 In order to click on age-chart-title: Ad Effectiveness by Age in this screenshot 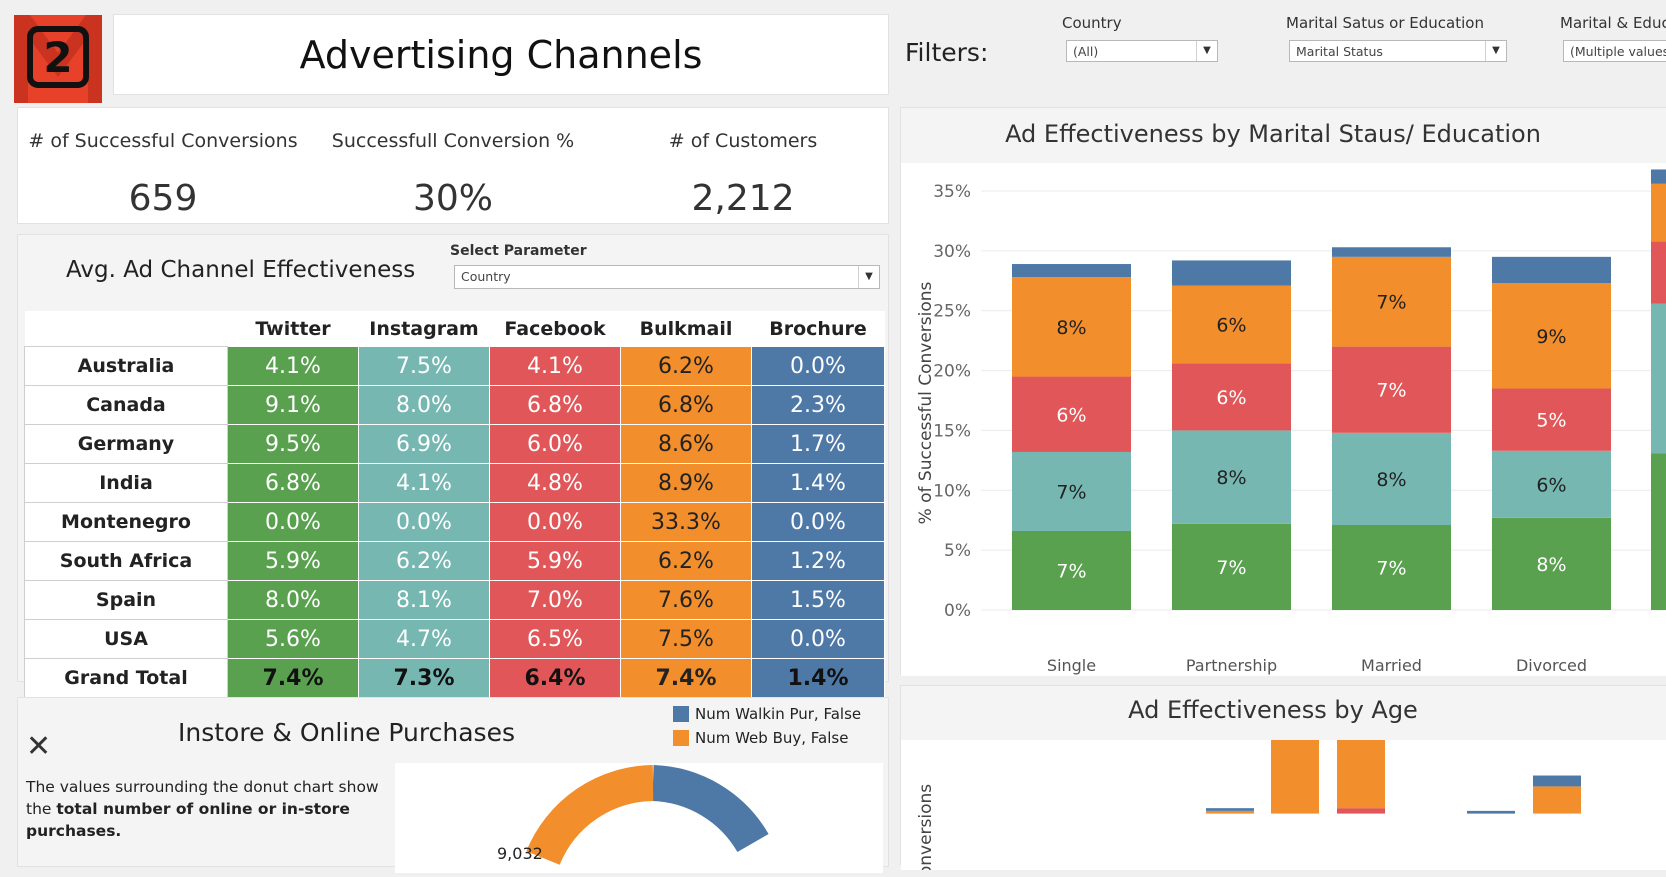, I will do `click(1273, 710)`.